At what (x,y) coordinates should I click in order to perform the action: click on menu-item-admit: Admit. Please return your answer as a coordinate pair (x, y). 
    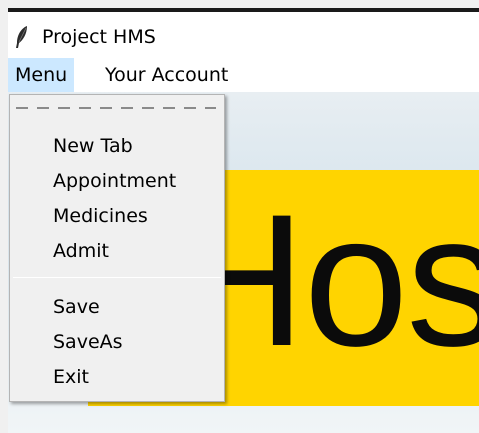
    Looking at the image, I should click on (117, 251).